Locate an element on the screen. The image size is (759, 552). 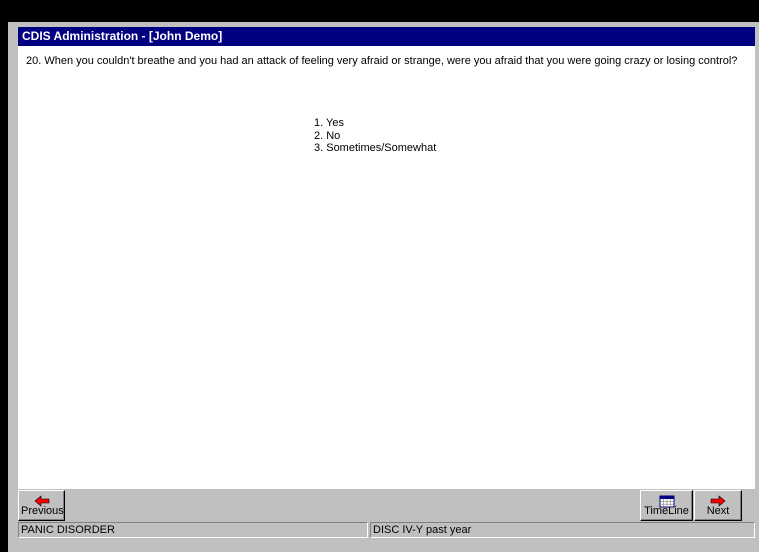
status-bar: PANIC DISORDER DISC IV-Y past year is located at coordinates (386, 530).